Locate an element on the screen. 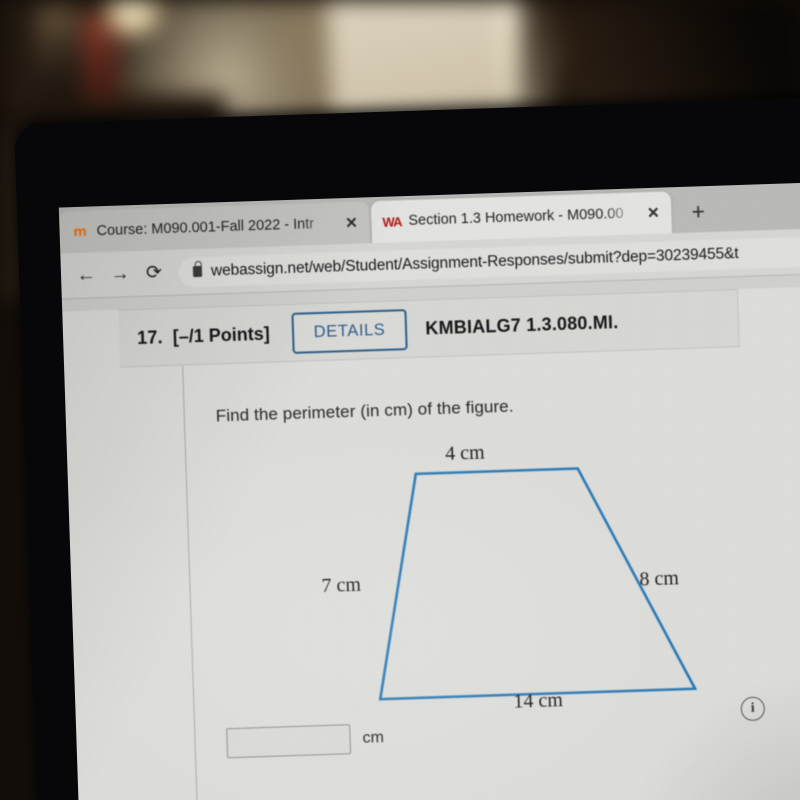 The width and height of the screenshot is (800, 800). padlock-icon is located at coordinates (197, 271).